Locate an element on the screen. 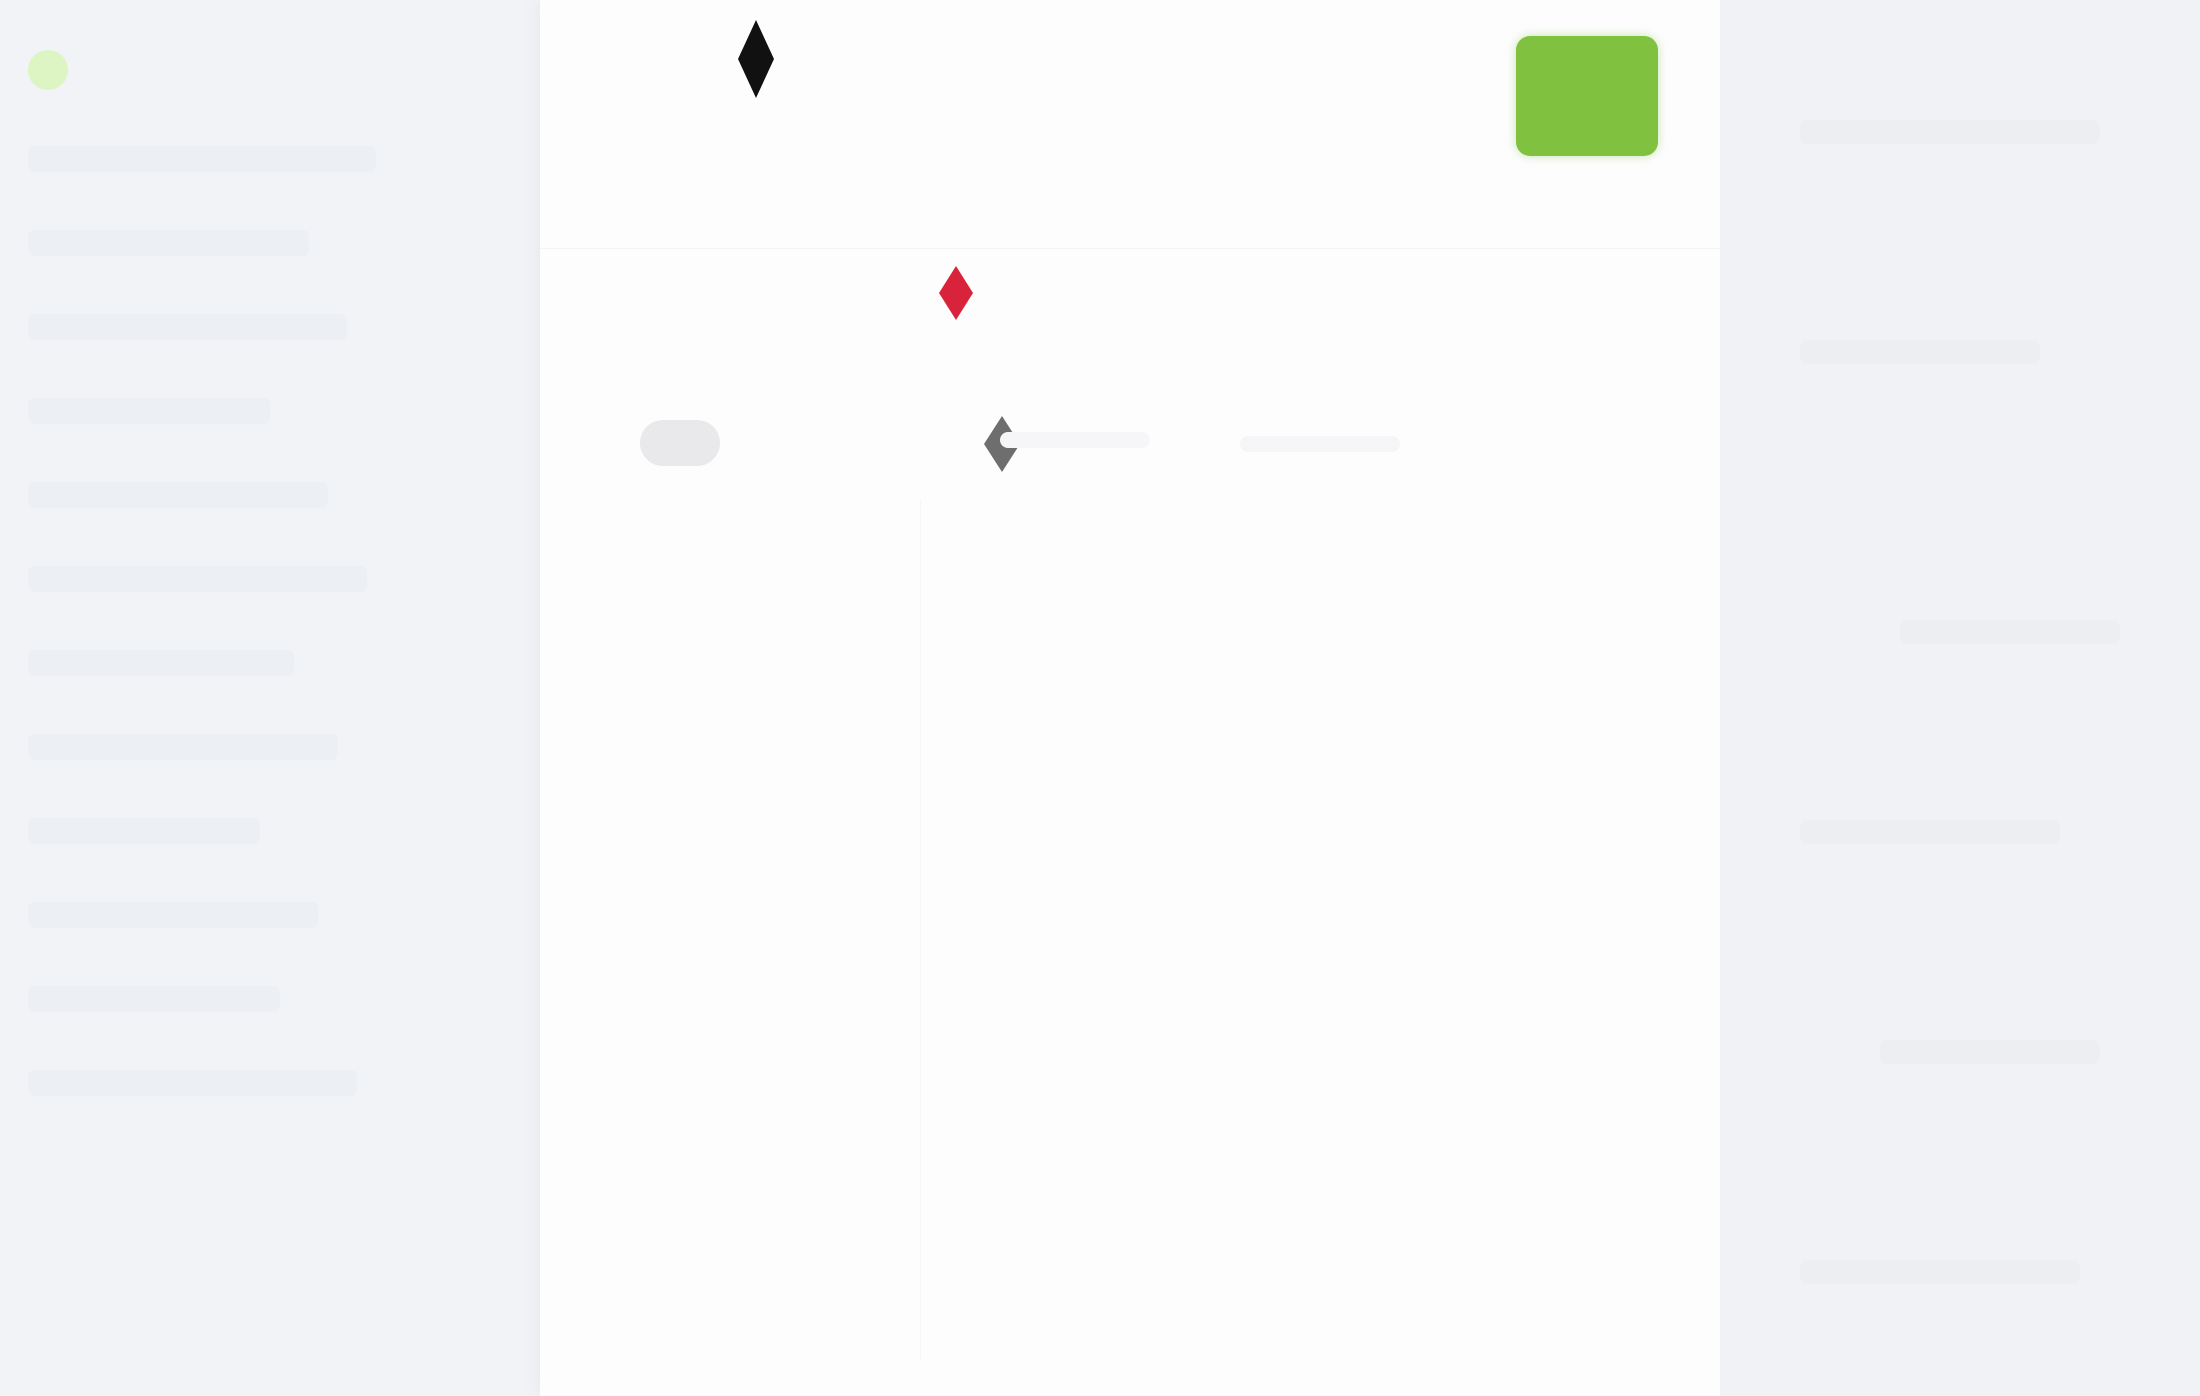  brand-dot-icon is located at coordinates (48, 70).